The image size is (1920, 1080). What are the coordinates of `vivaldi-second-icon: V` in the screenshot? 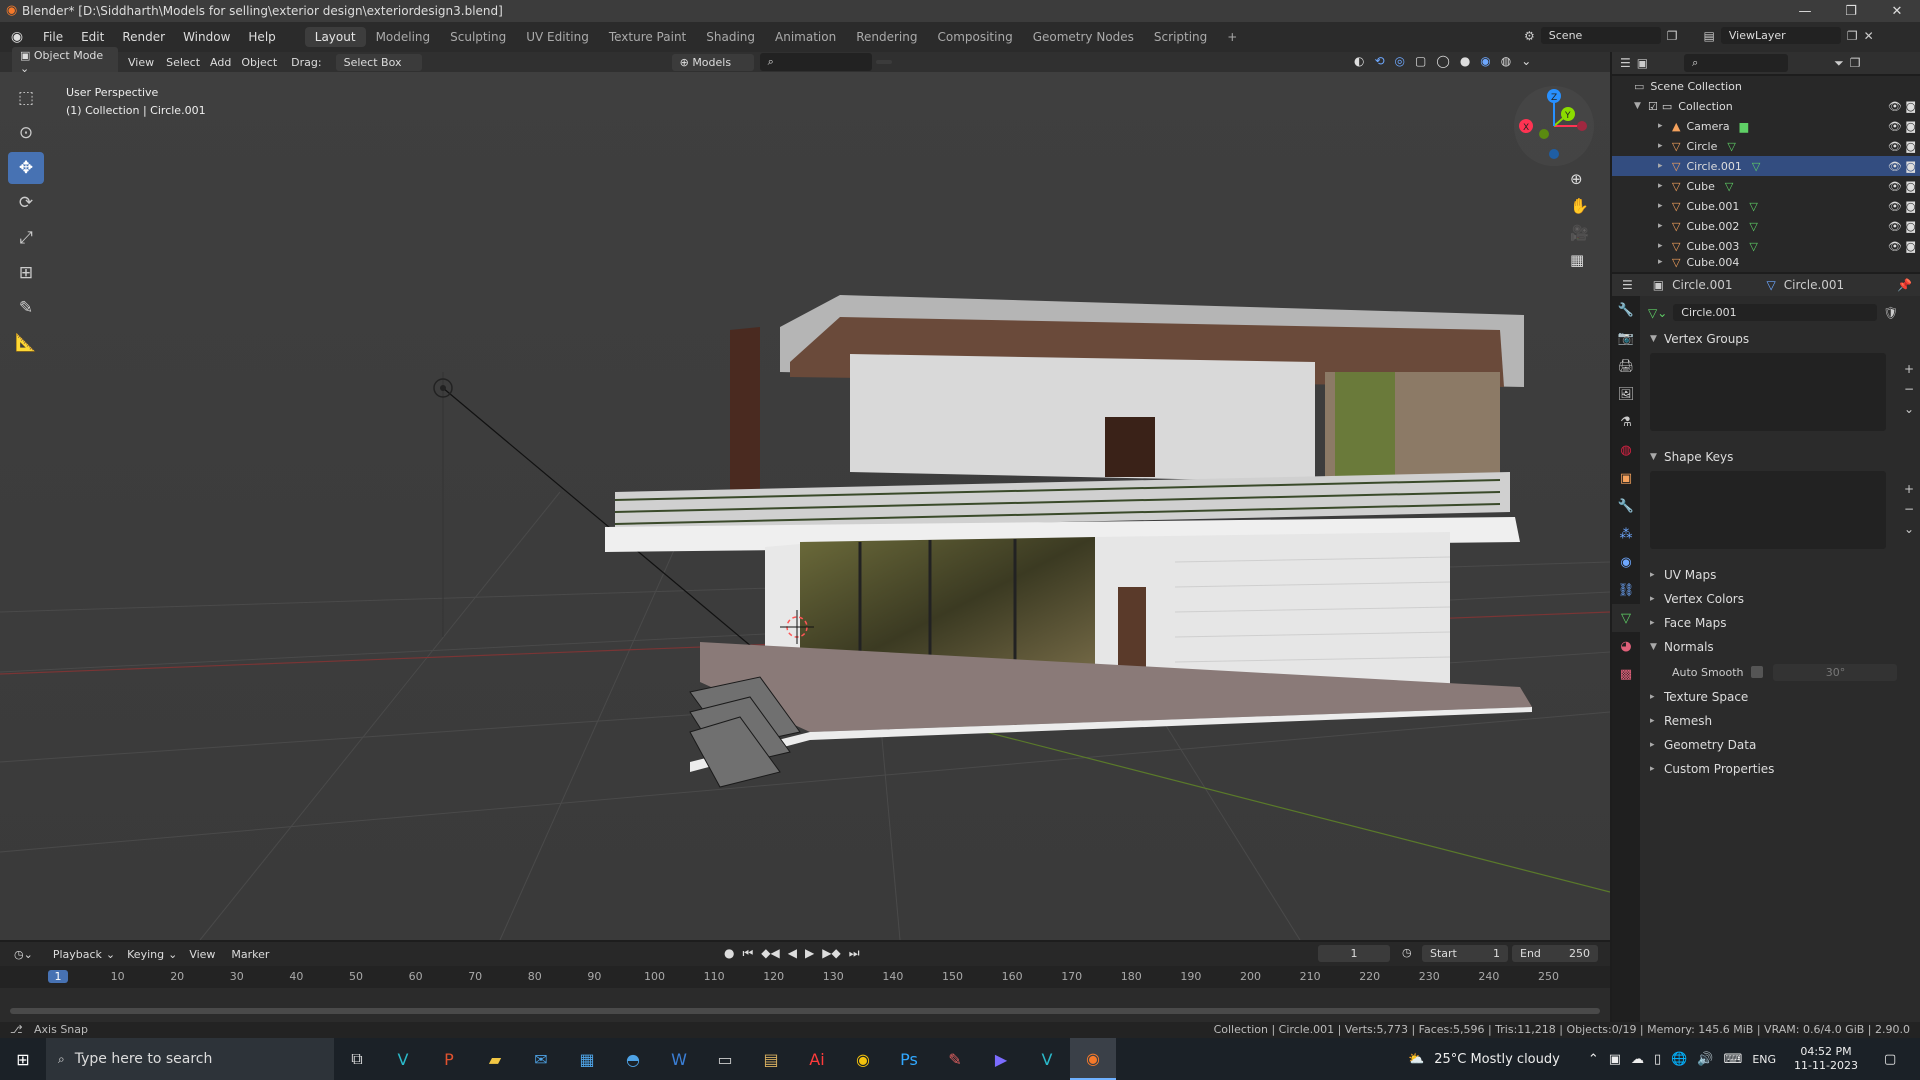 It's located at (1047, 1059).